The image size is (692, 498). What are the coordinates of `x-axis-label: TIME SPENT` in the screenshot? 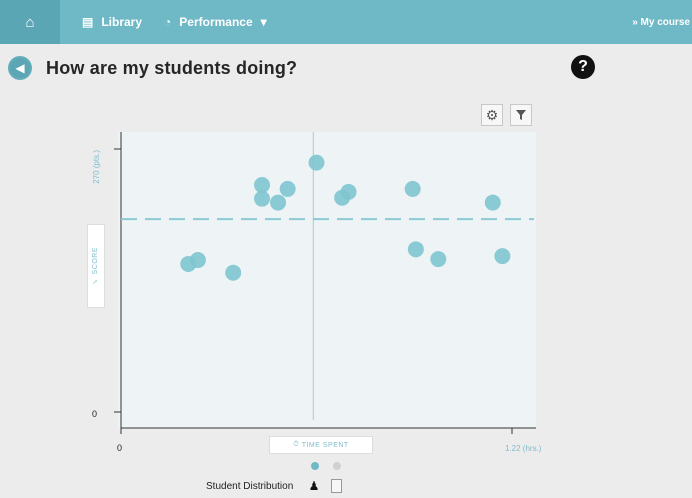 It's located at (325, 445).